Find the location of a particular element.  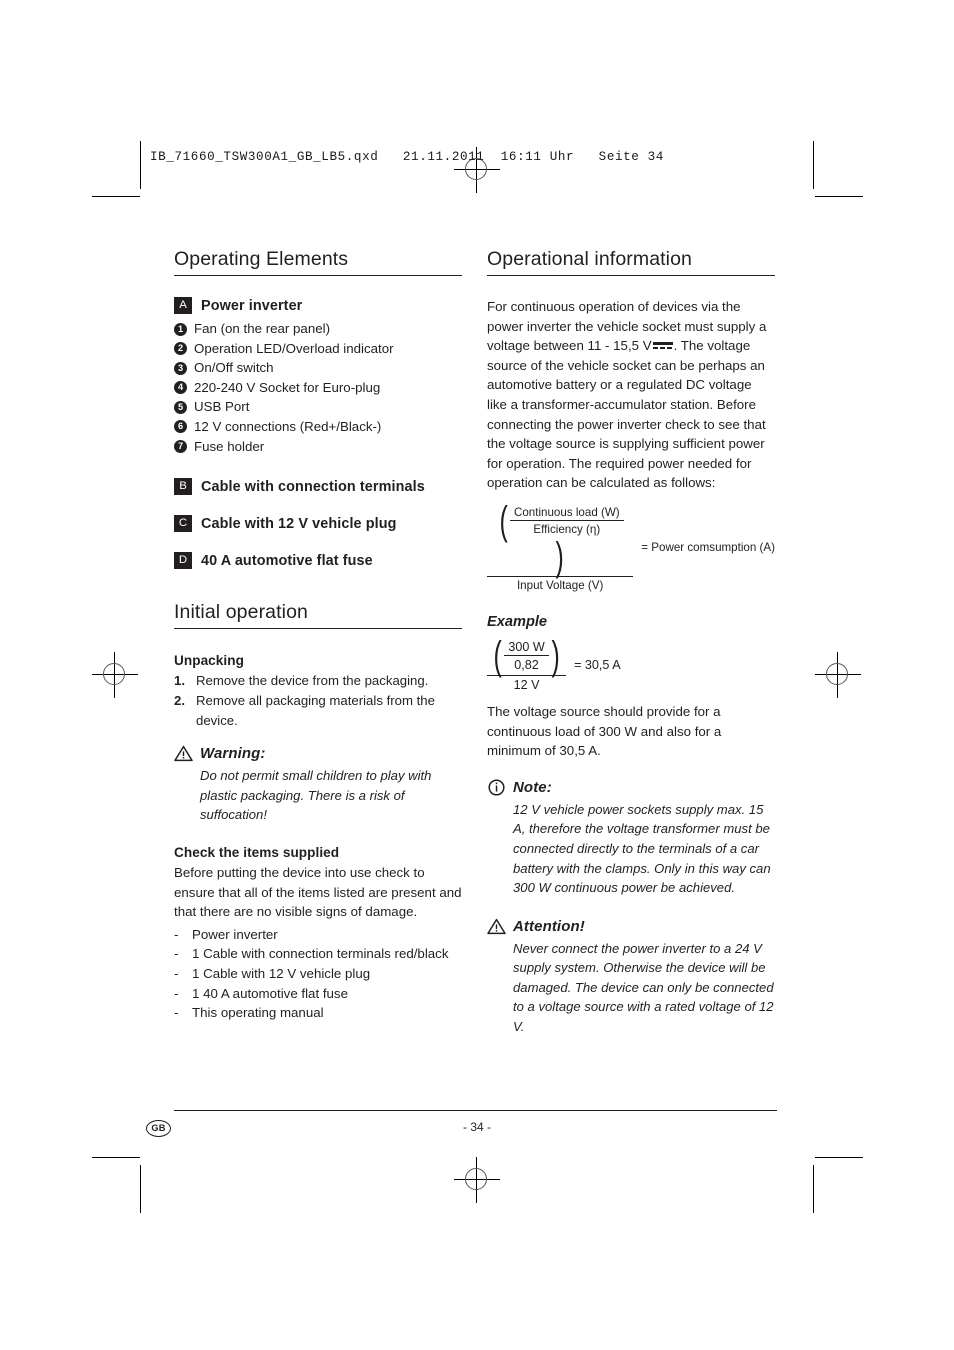

list-item: 4 220-240 V Socket for Euro-plug is located at coordinates (318, 388).